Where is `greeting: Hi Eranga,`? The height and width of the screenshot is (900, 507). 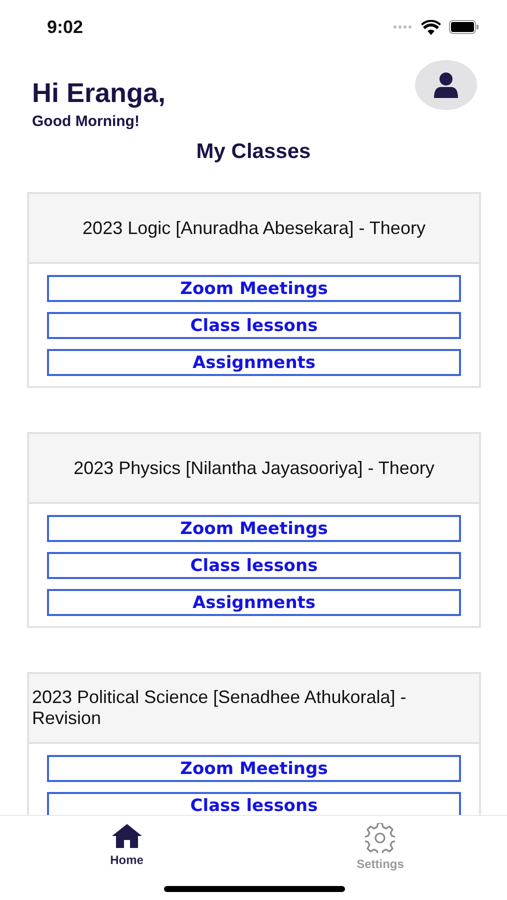
greeting: Hi Eranga, is located at coordinates (99, 93).